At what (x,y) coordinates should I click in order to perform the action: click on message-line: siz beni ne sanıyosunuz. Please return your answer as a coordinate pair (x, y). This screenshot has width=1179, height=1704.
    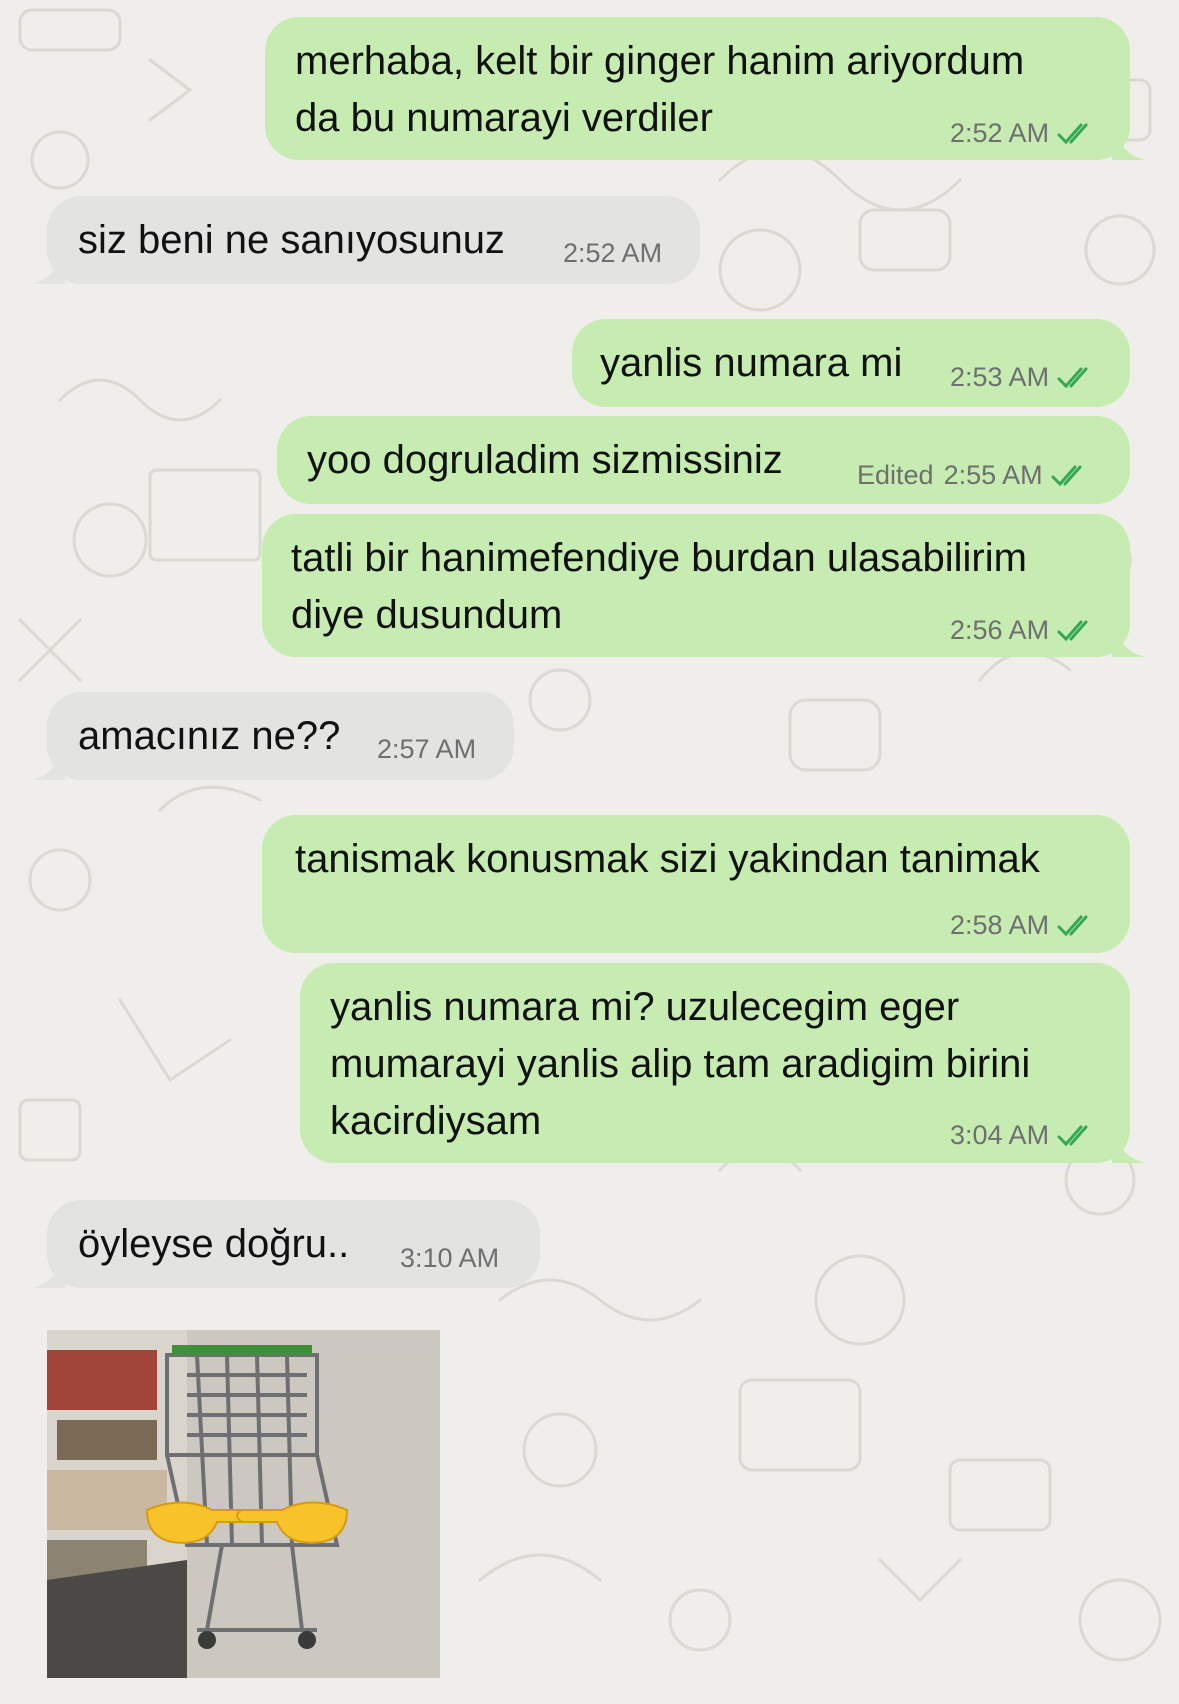
    Looking at the image, I should click on (291, 240).